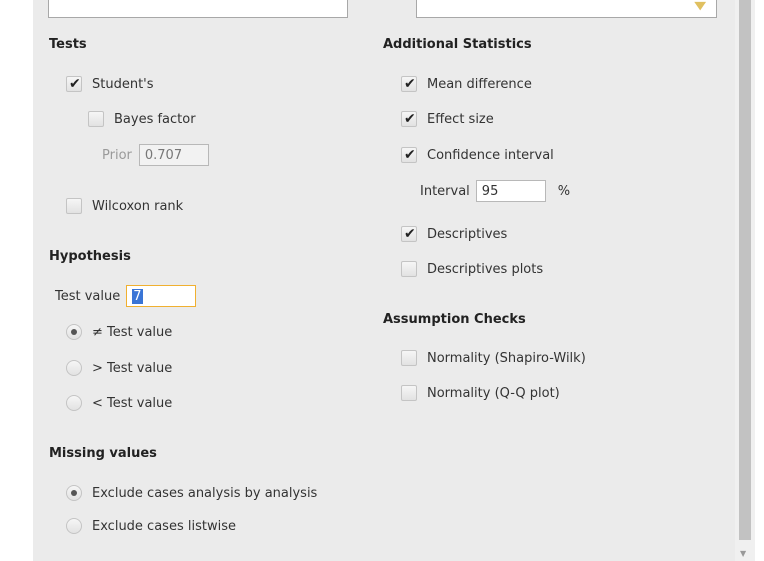 The image size is (764, 561). Describe the element at coordinates (510, 191) in the screenshot. I see `interval-input: 95` at that location.